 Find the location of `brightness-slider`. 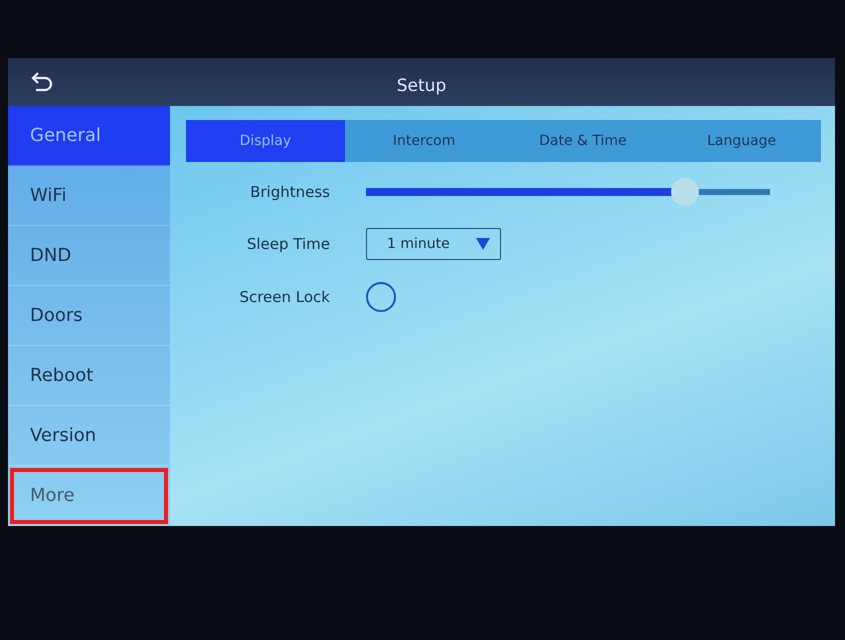

brightness-slider is located at coordinates (568, 192).